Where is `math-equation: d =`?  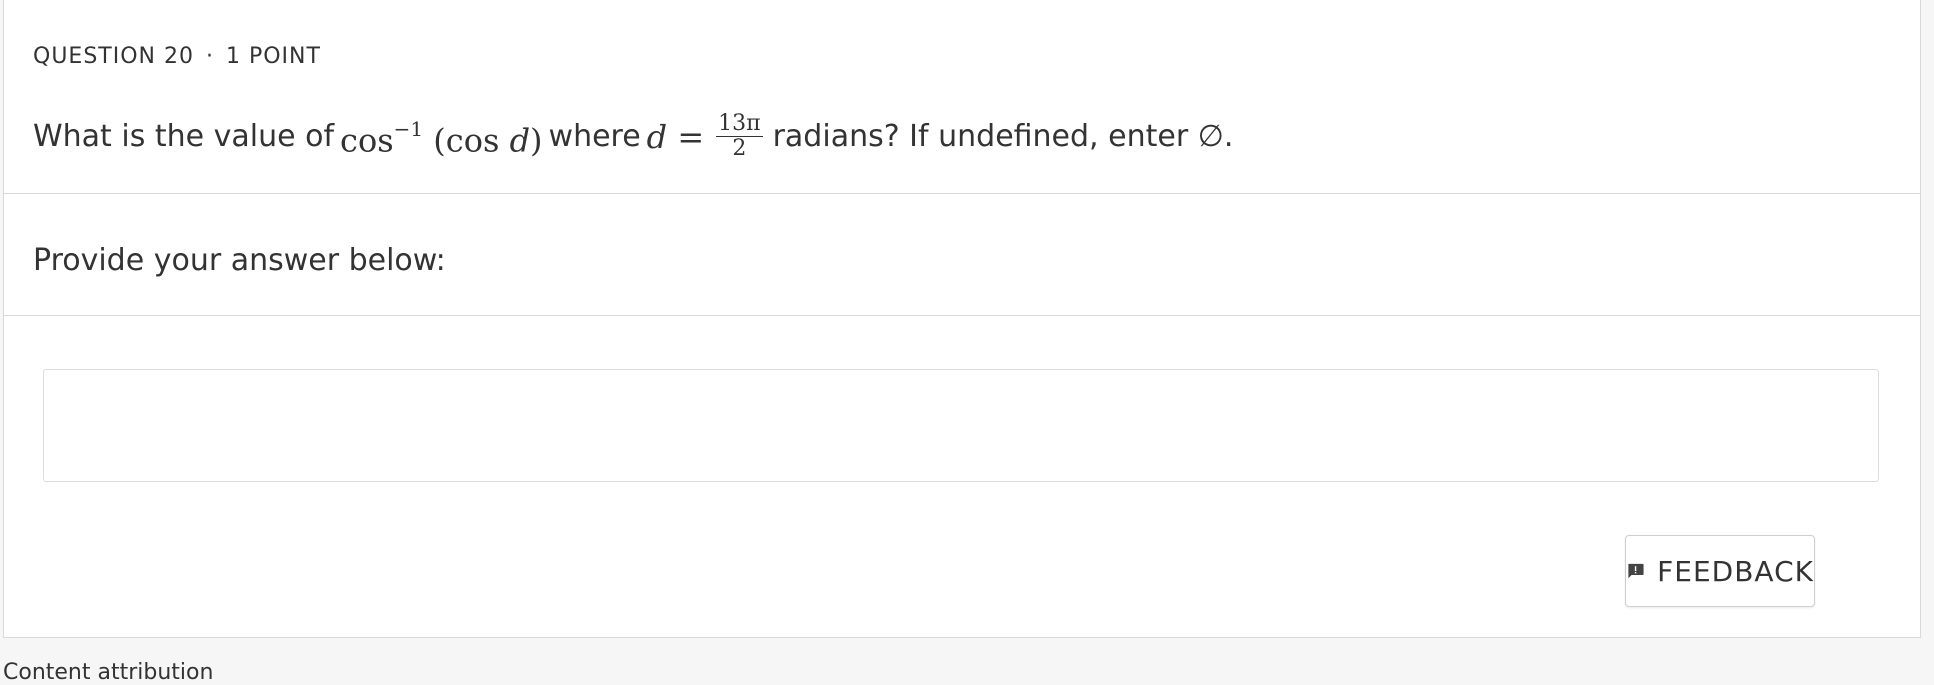
math-equation: d = is located at coordinates (675, 137).